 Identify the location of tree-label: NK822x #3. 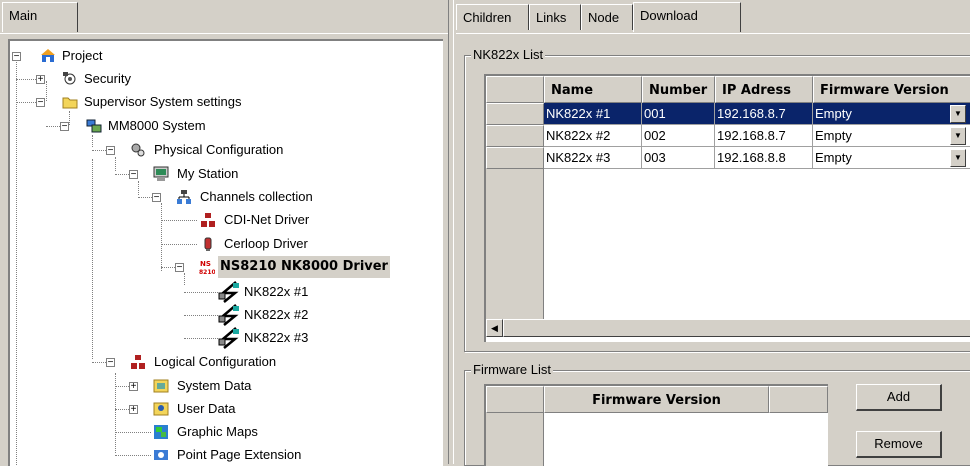
(276, 337).